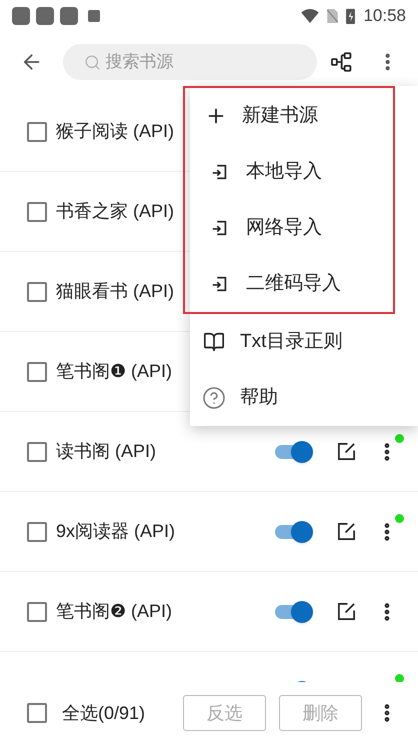 This screenshot has width=418, height=744. What do you see at coordinates (114, 611) in the screenshot?
I see `source-name: 笔书阁❷ (API)` at bounding box center [114, 611].